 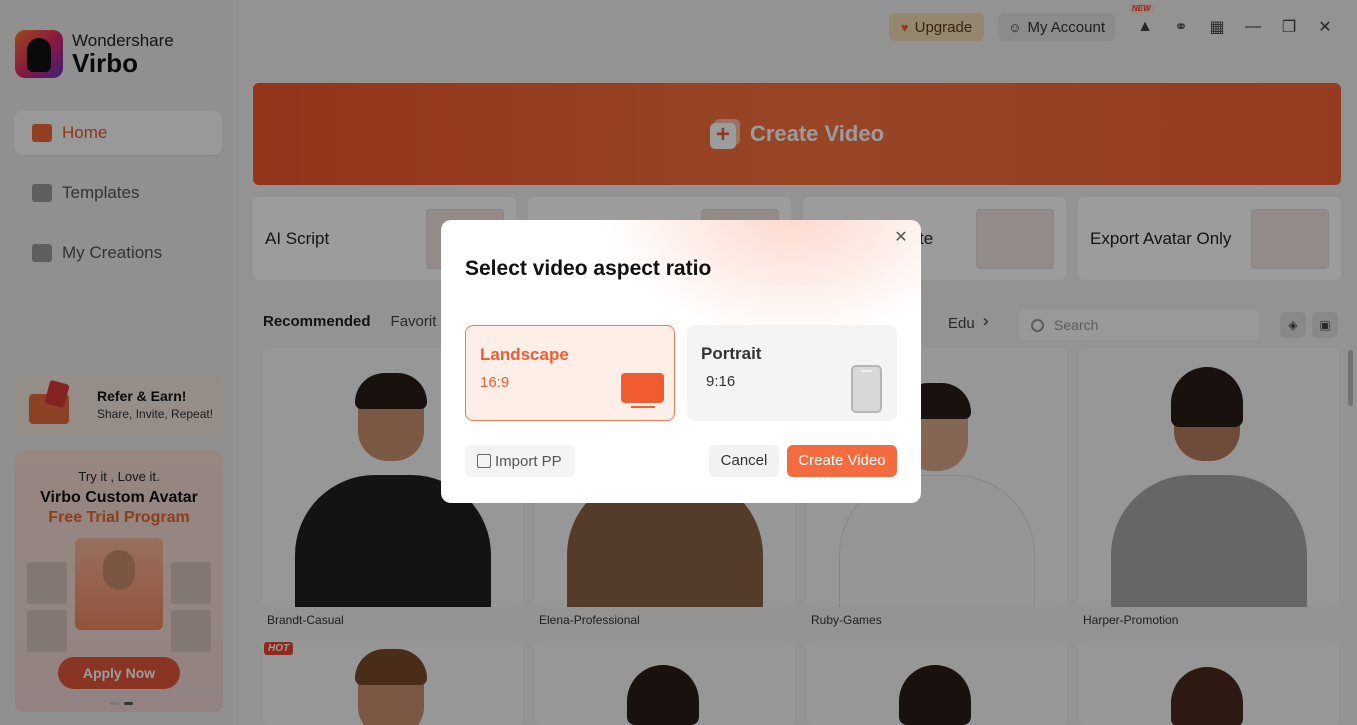 What do you see at coordinates (484, 461) in the screenshot?
I see `import-icon` at bounding box center [484, 461].